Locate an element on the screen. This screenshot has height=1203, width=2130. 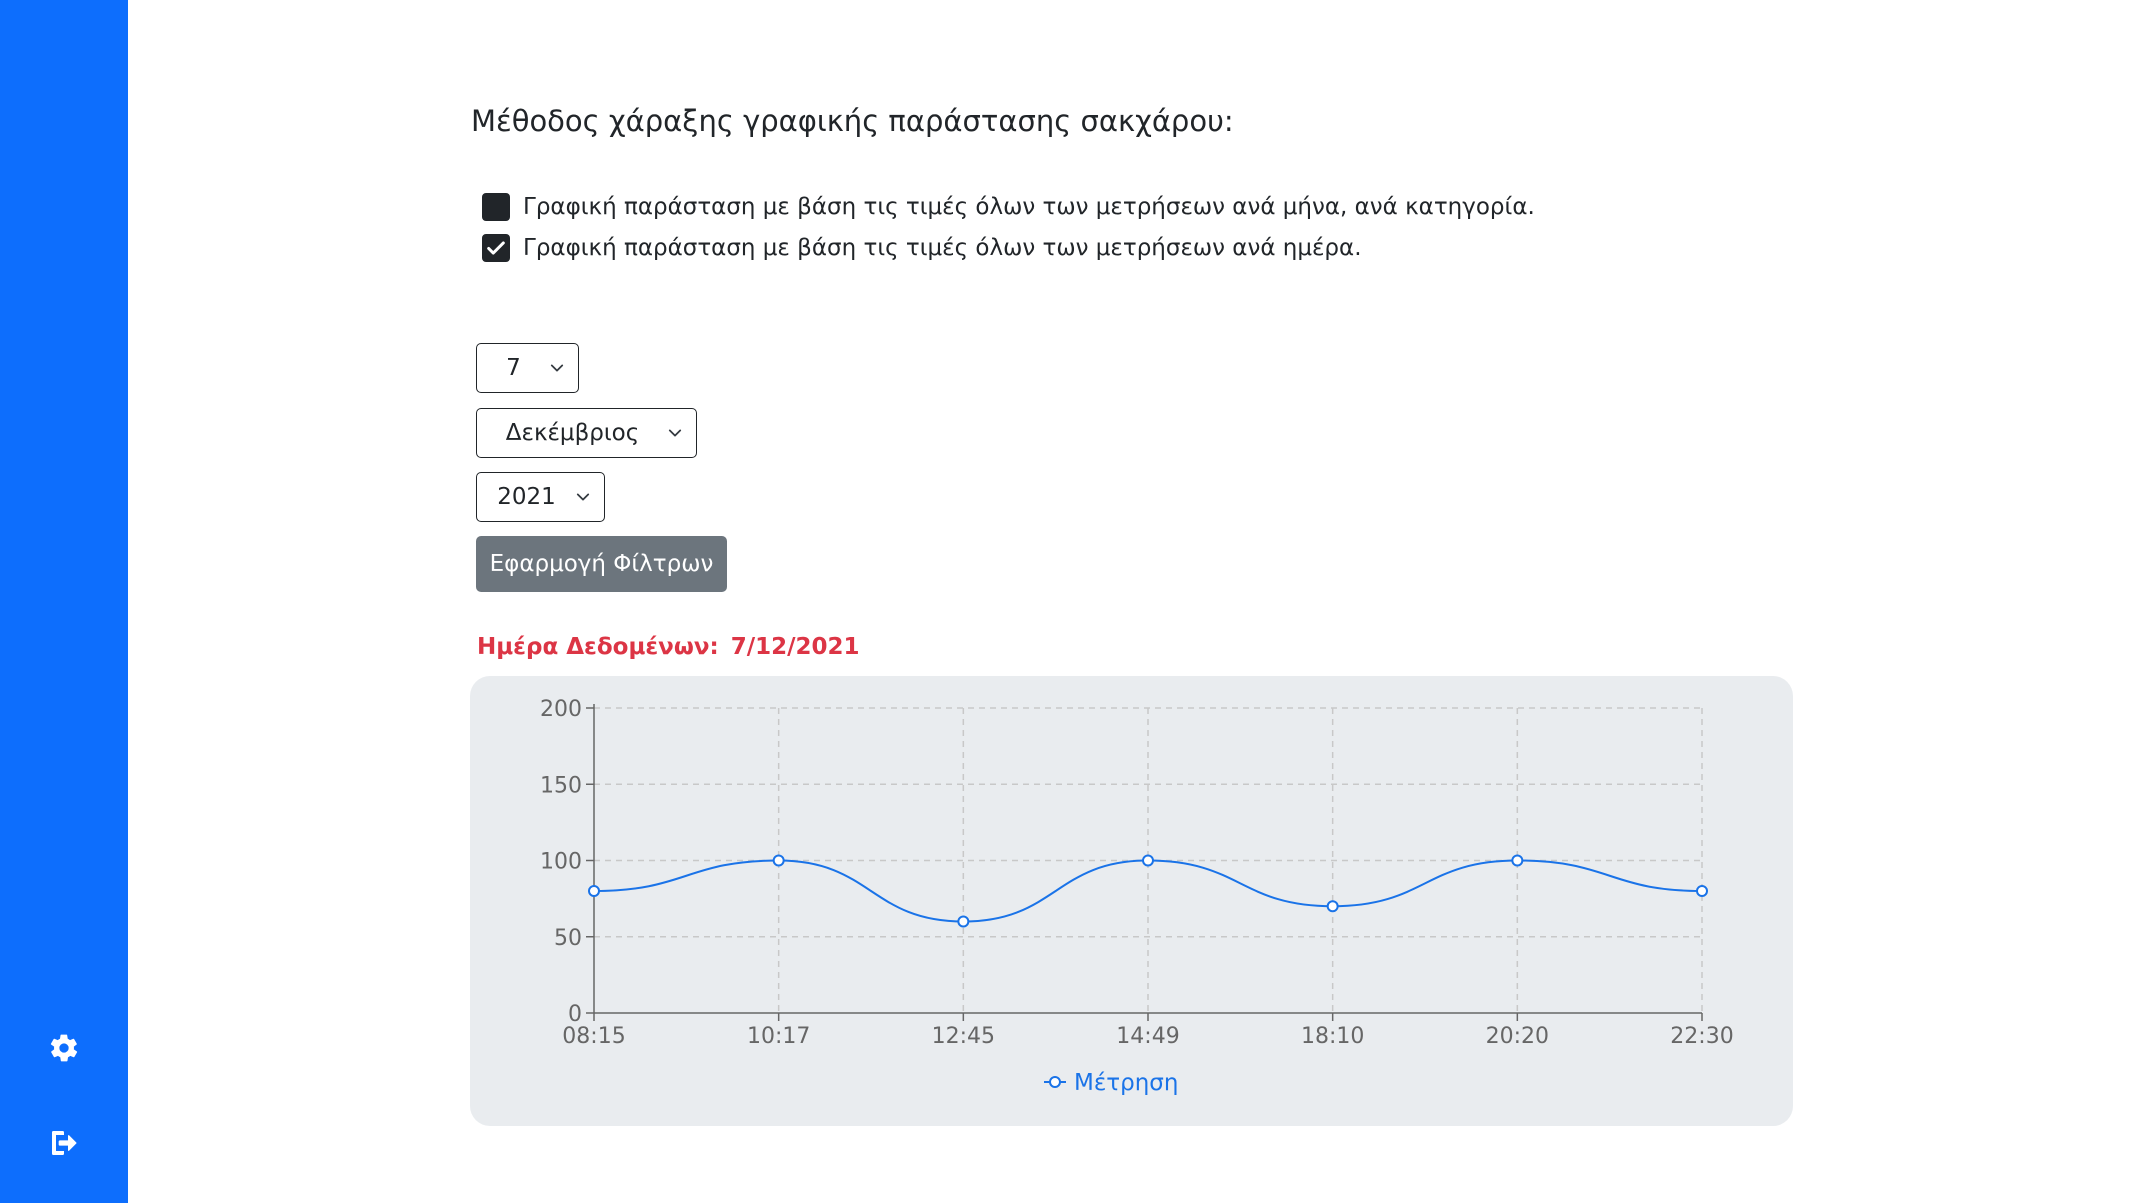
data-day-value: 7/12/2021 is located at coordinates (795, 647).